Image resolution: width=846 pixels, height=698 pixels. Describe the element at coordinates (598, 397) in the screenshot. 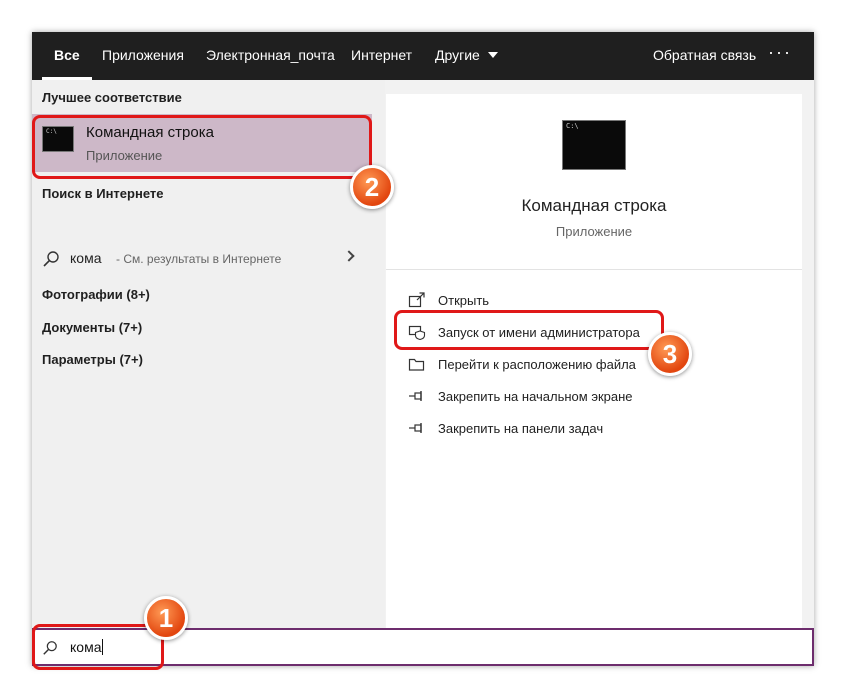

I see `action-pin-start: Закрепить на начальном экране` at that location.